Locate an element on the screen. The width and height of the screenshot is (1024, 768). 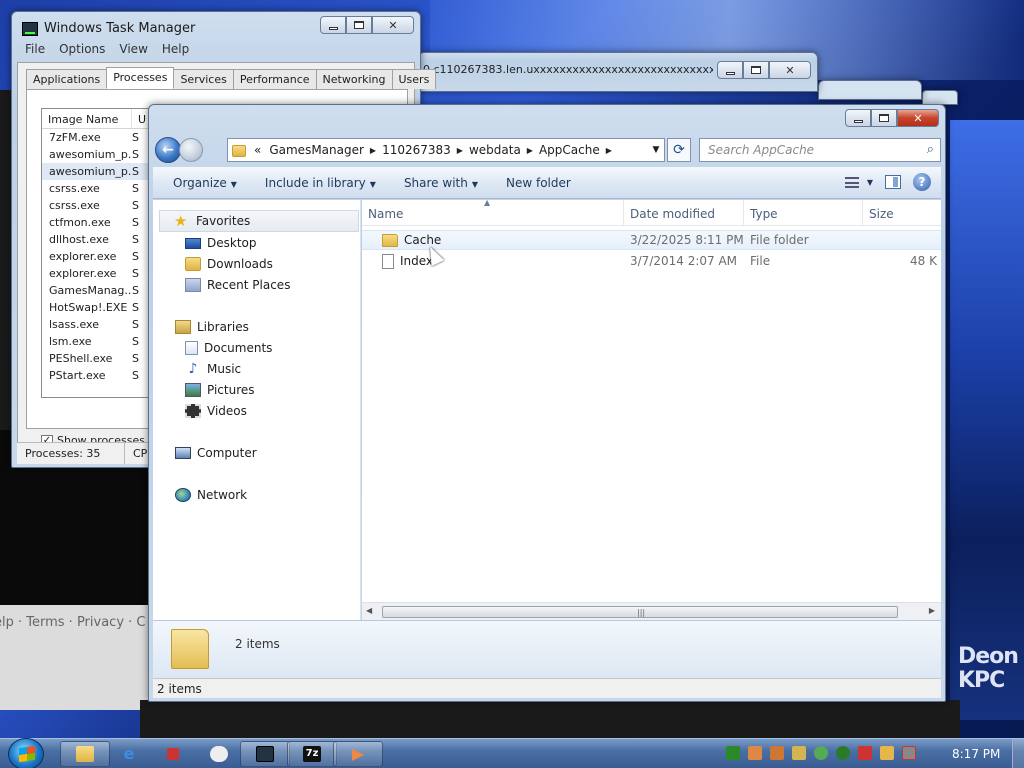
search-input: Search AppCache ⌕ is located at coordinates (820, 150).